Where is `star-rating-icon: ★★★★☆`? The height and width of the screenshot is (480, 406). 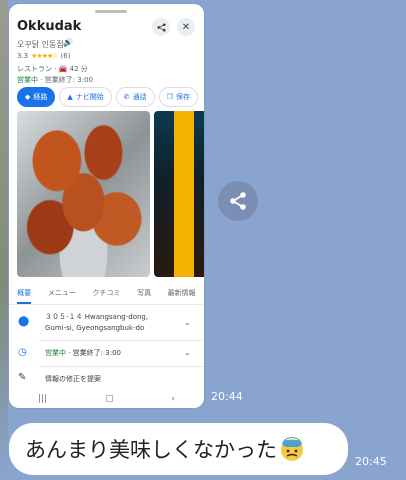
star-rating-icon: ★★★★☆ is located at coordinates (44, 56).